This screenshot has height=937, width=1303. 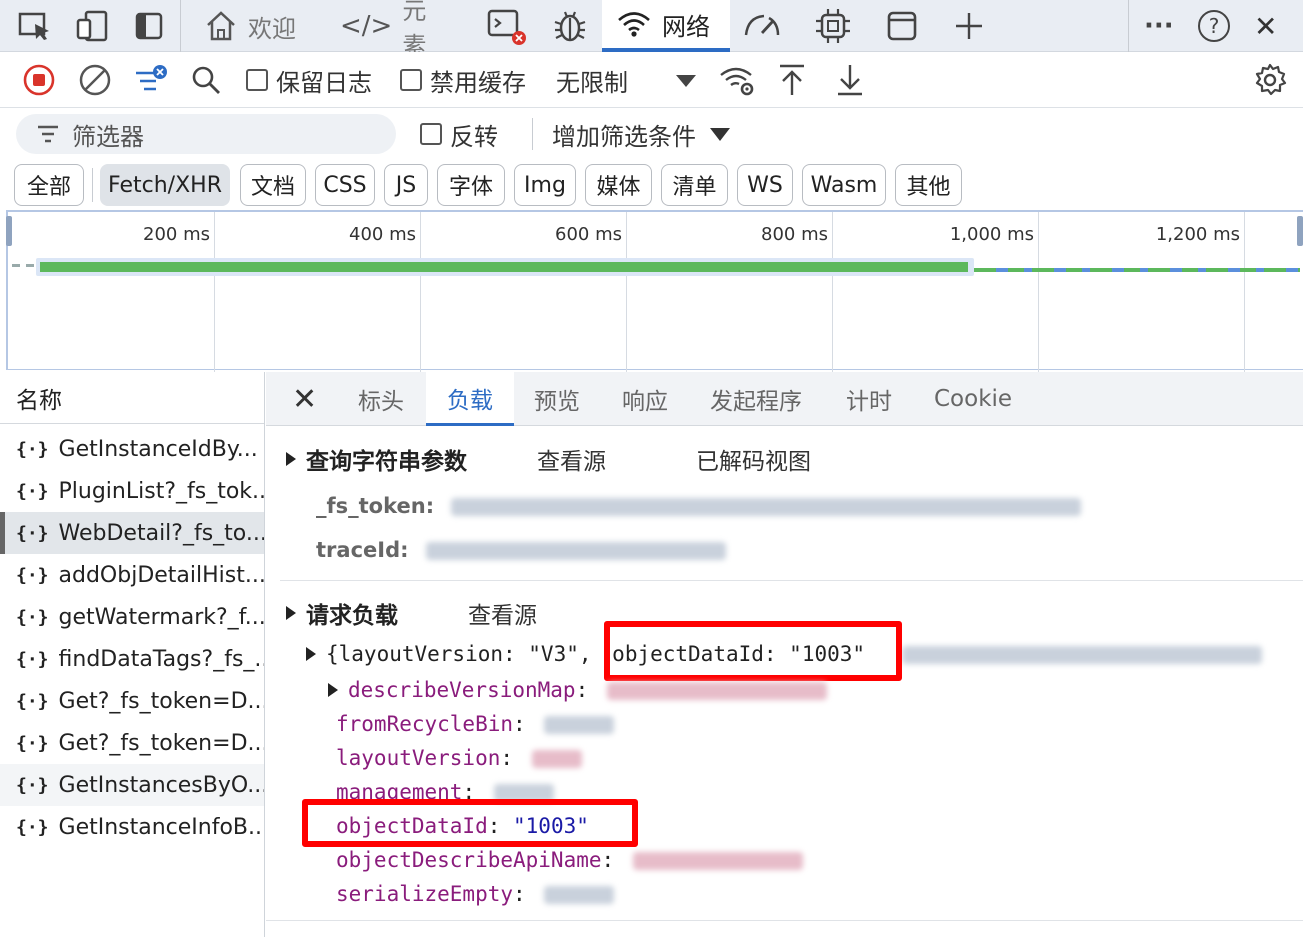 I want to click on more-options-button: ···, so click(x=1161, y=26).